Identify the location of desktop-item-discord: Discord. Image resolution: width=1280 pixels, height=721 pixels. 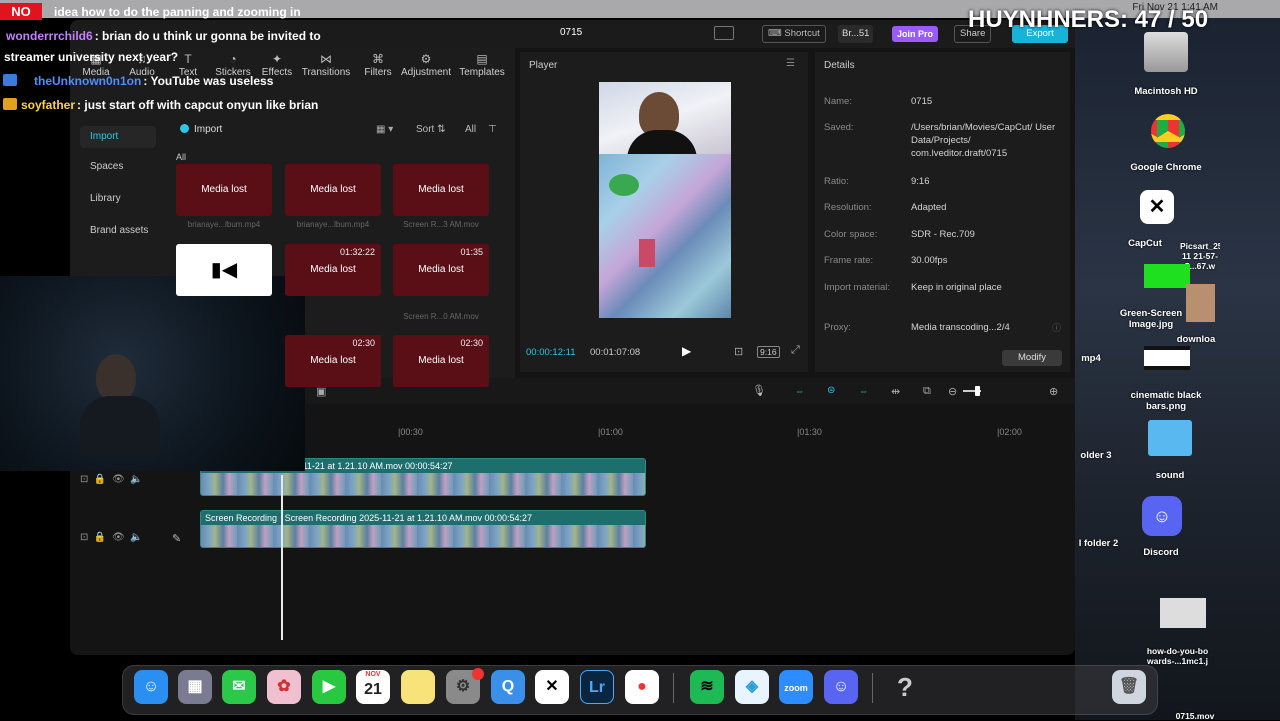
(1161, 552).